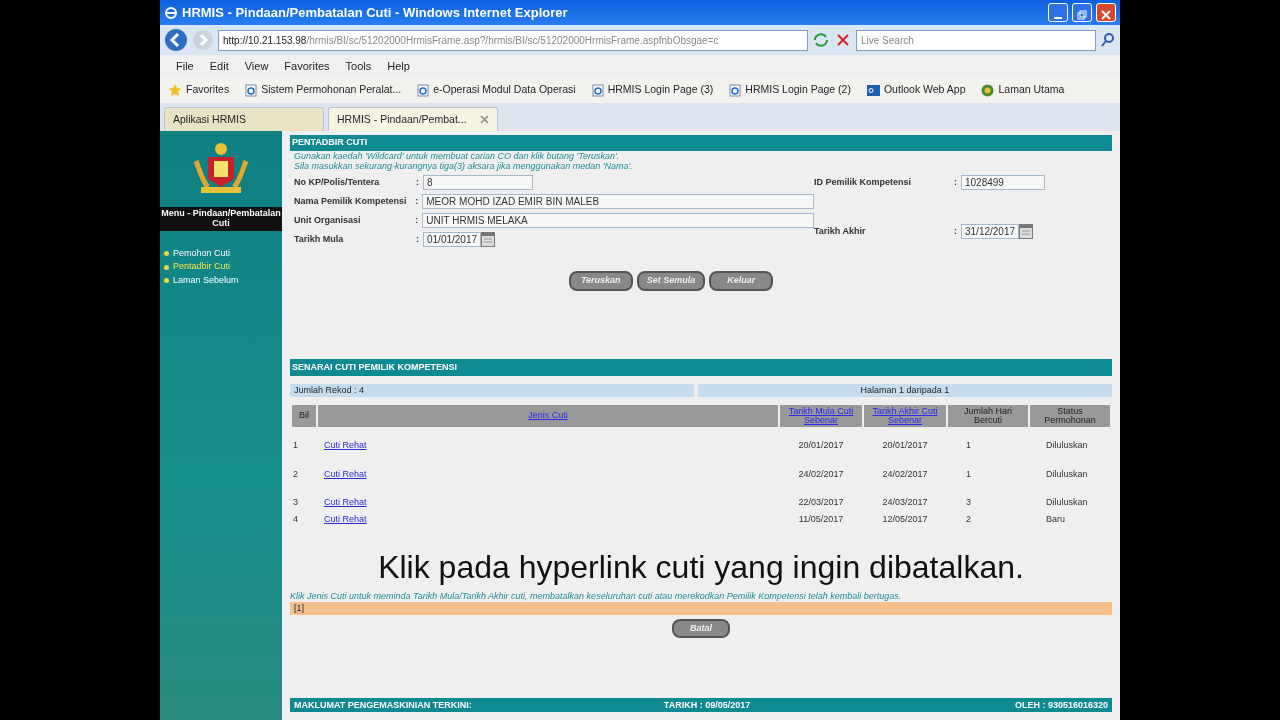  I want to click on table-cell-text: 4, so click(295, 519).